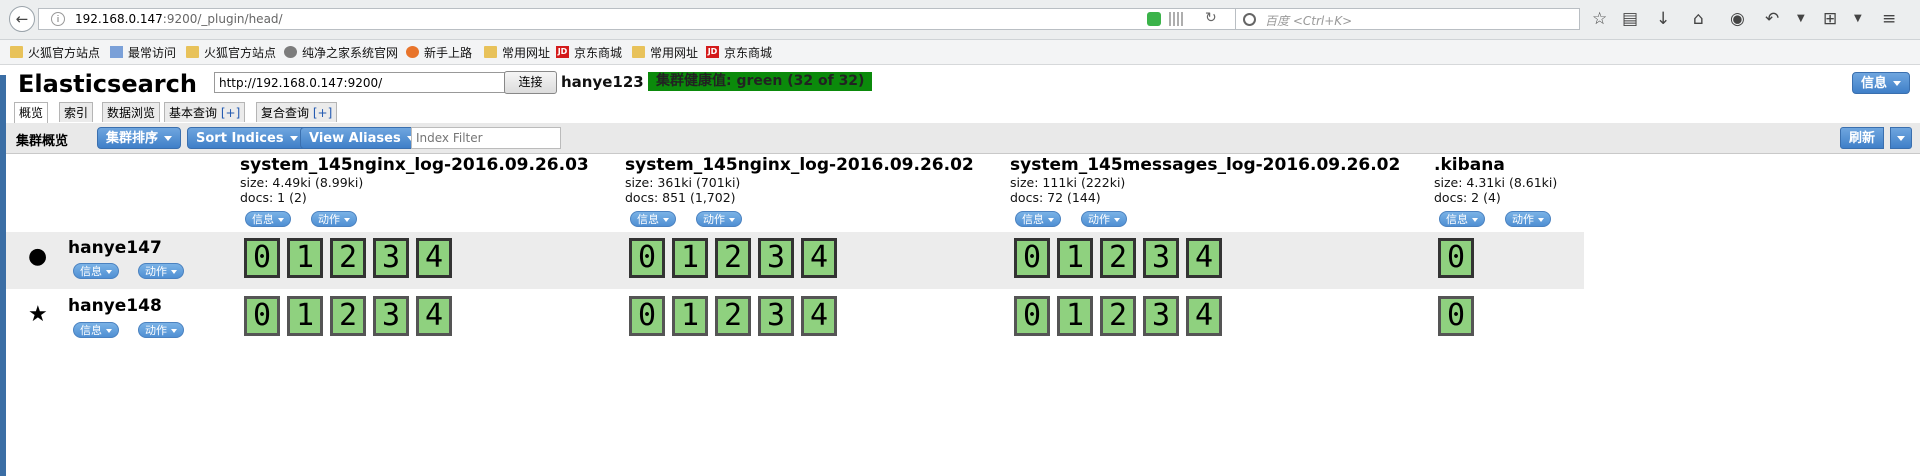 The height and width of the screenshot is (476, 1920). What do you see at coordinates (1889, 19) in the screenshot?
I see `menu-icon: ≡` at bounding box center [1889, 19].